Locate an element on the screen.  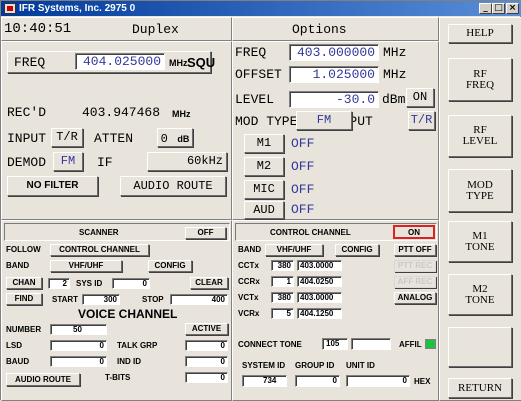
cc-band-button: VHF/UHF is located at coordinates (294, 250).